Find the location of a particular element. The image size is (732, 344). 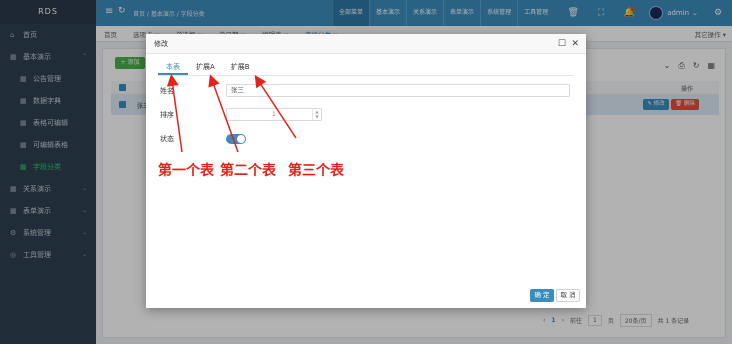

annotation-second-table: 第二个表 is located at coordinates (248, 171).